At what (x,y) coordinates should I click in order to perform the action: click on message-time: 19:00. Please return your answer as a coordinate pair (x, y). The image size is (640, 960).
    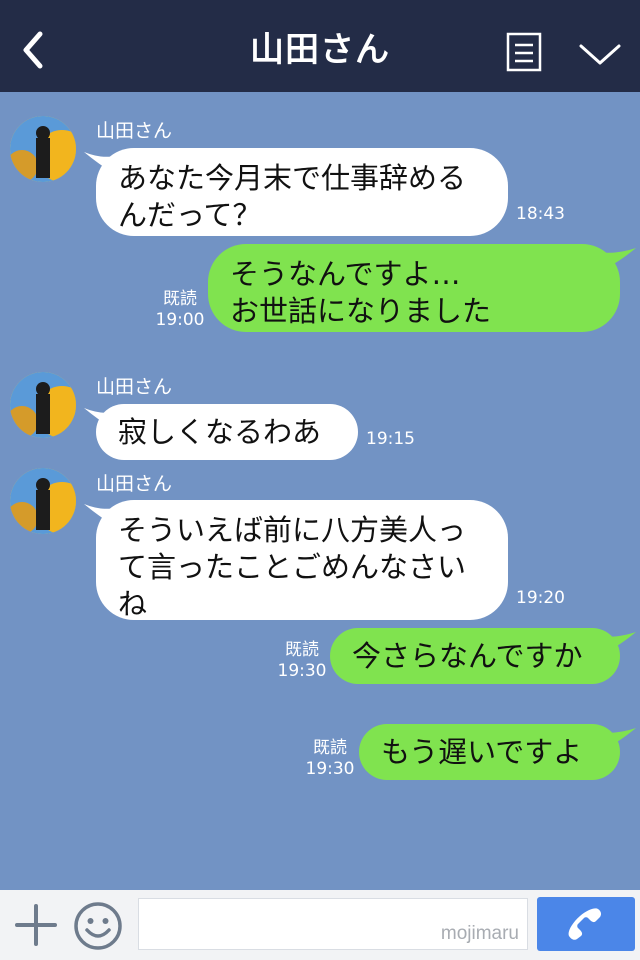
    Looking at the image, I should click on (180, 320).